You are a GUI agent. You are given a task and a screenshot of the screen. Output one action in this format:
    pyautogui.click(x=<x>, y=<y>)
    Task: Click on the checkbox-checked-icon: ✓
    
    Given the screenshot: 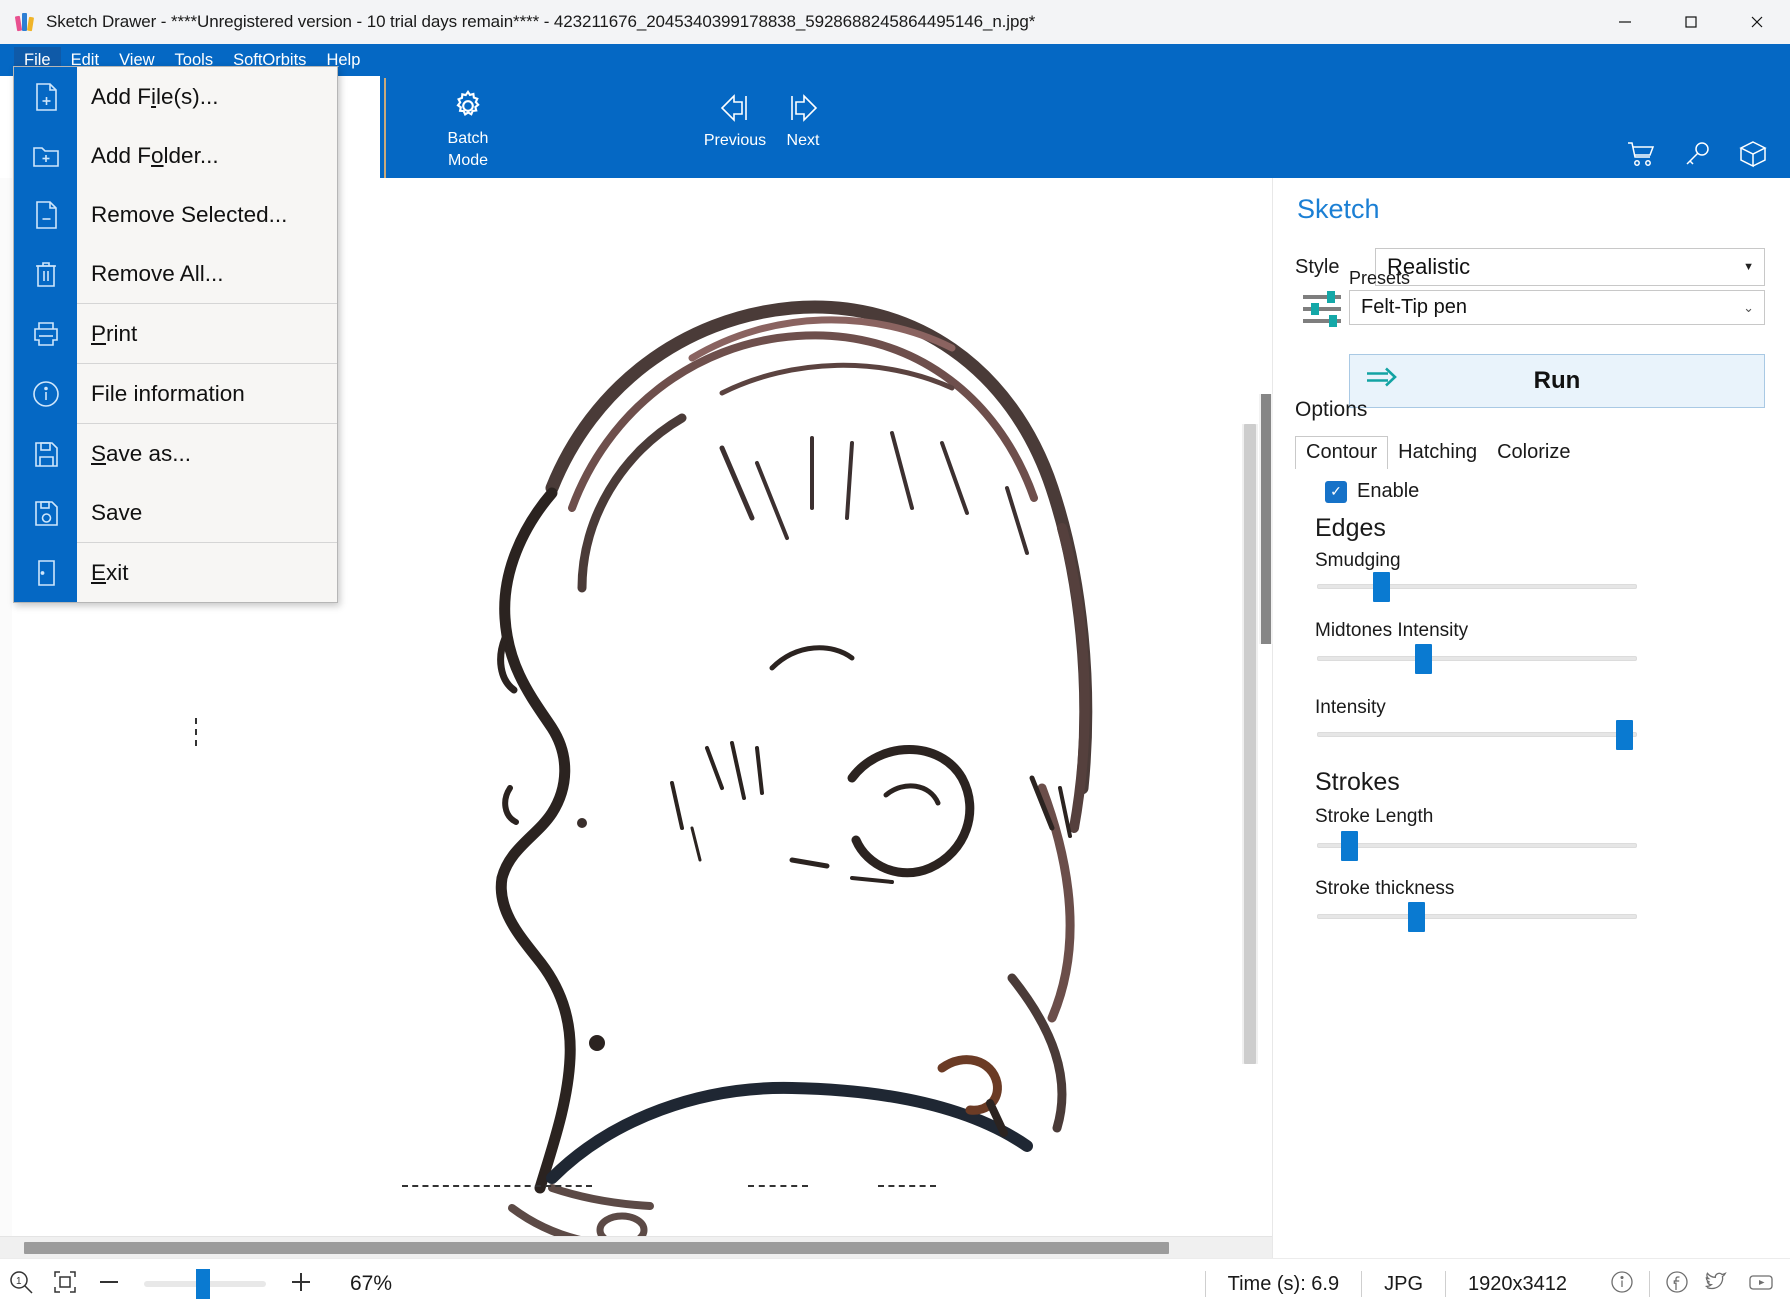 What is the action you would take?
    pyautogui.click(x=1336, y=491)
    